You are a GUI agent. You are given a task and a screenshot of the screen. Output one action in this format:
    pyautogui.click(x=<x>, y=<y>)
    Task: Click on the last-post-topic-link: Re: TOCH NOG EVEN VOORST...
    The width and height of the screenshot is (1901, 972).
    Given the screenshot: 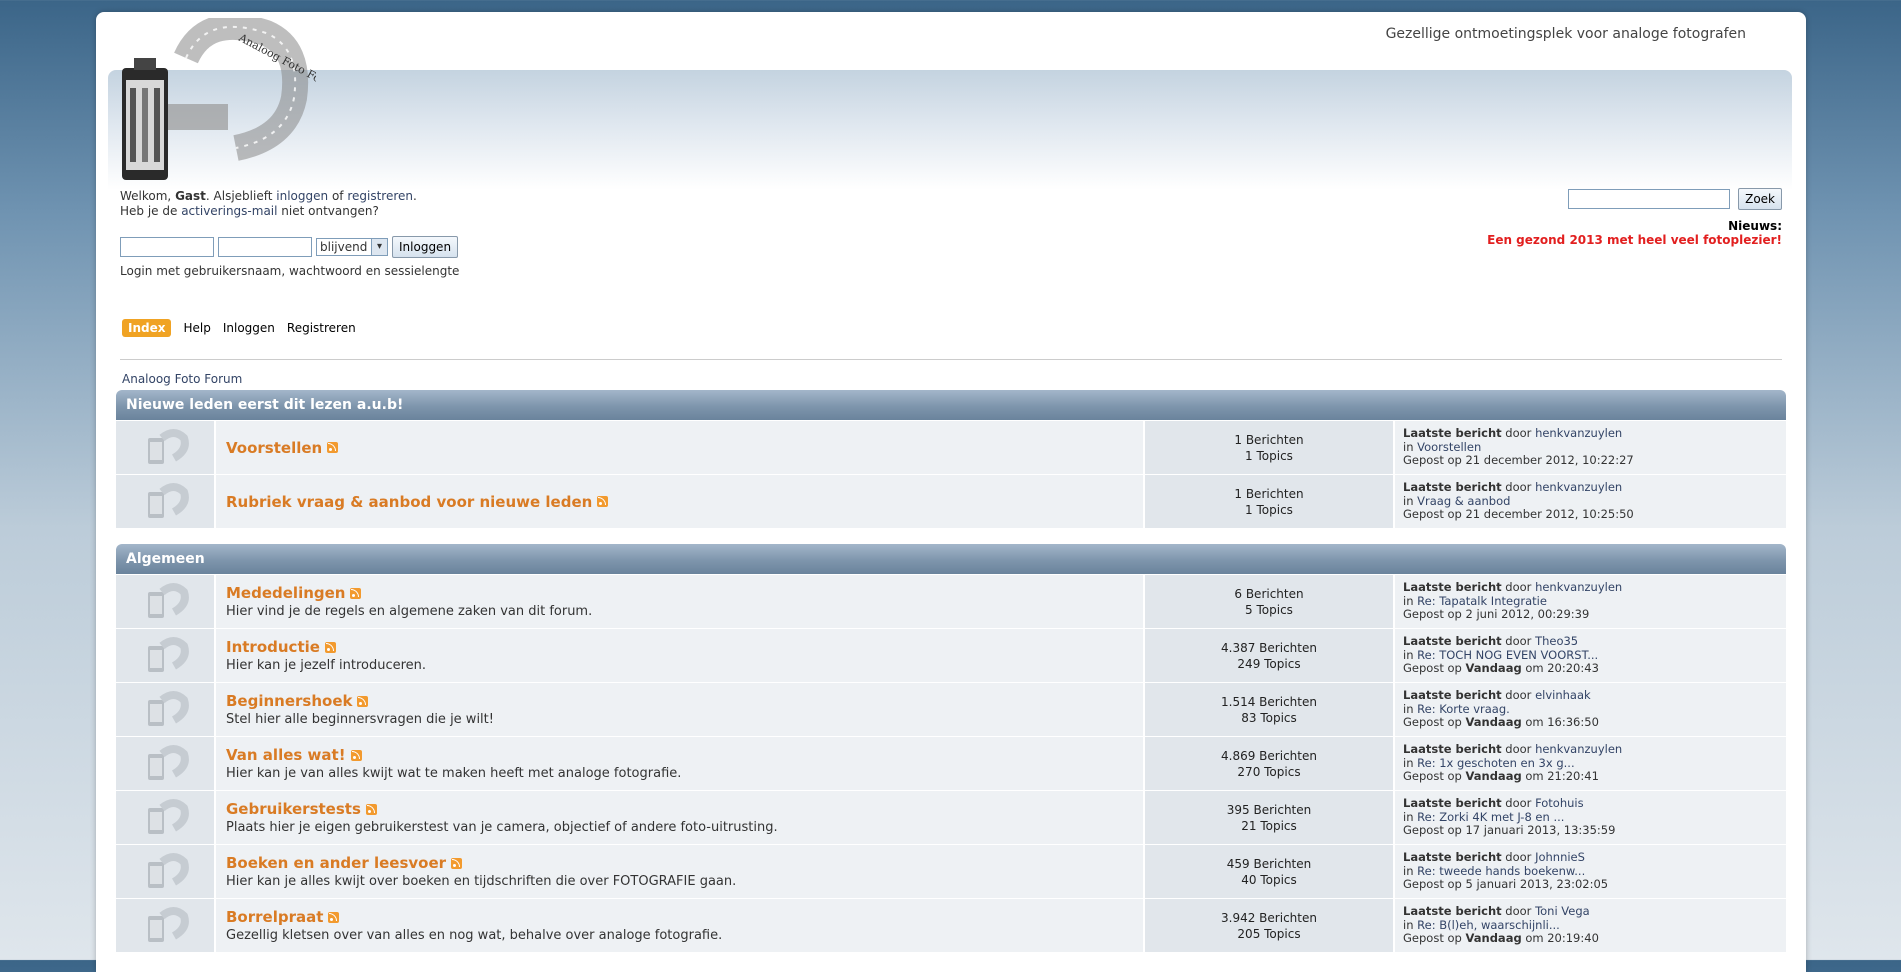 What is the action you would take?
    pyautogui.click(x=1507, y=655)
    